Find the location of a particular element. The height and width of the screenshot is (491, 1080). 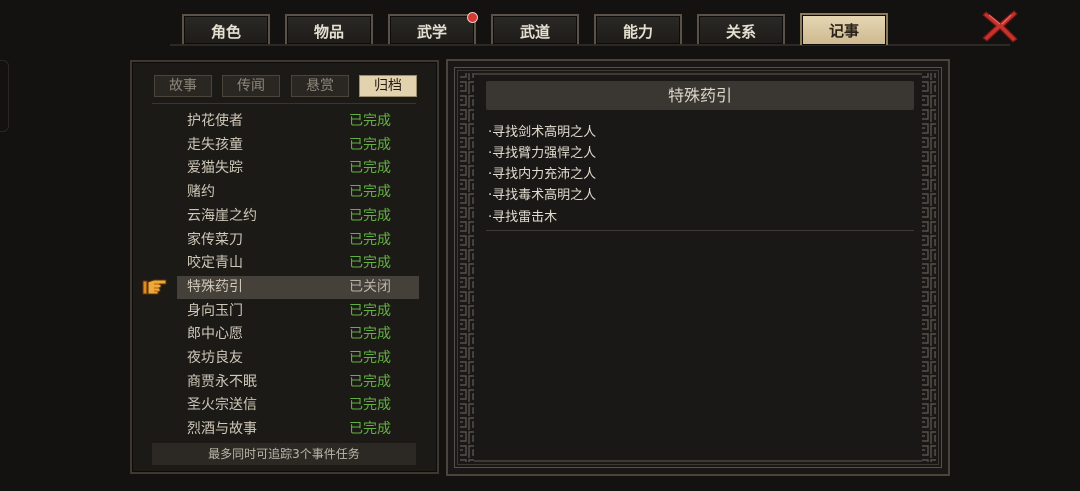

quest-row: 云海崖之约 已完成 is located at coordinates (298, 216).